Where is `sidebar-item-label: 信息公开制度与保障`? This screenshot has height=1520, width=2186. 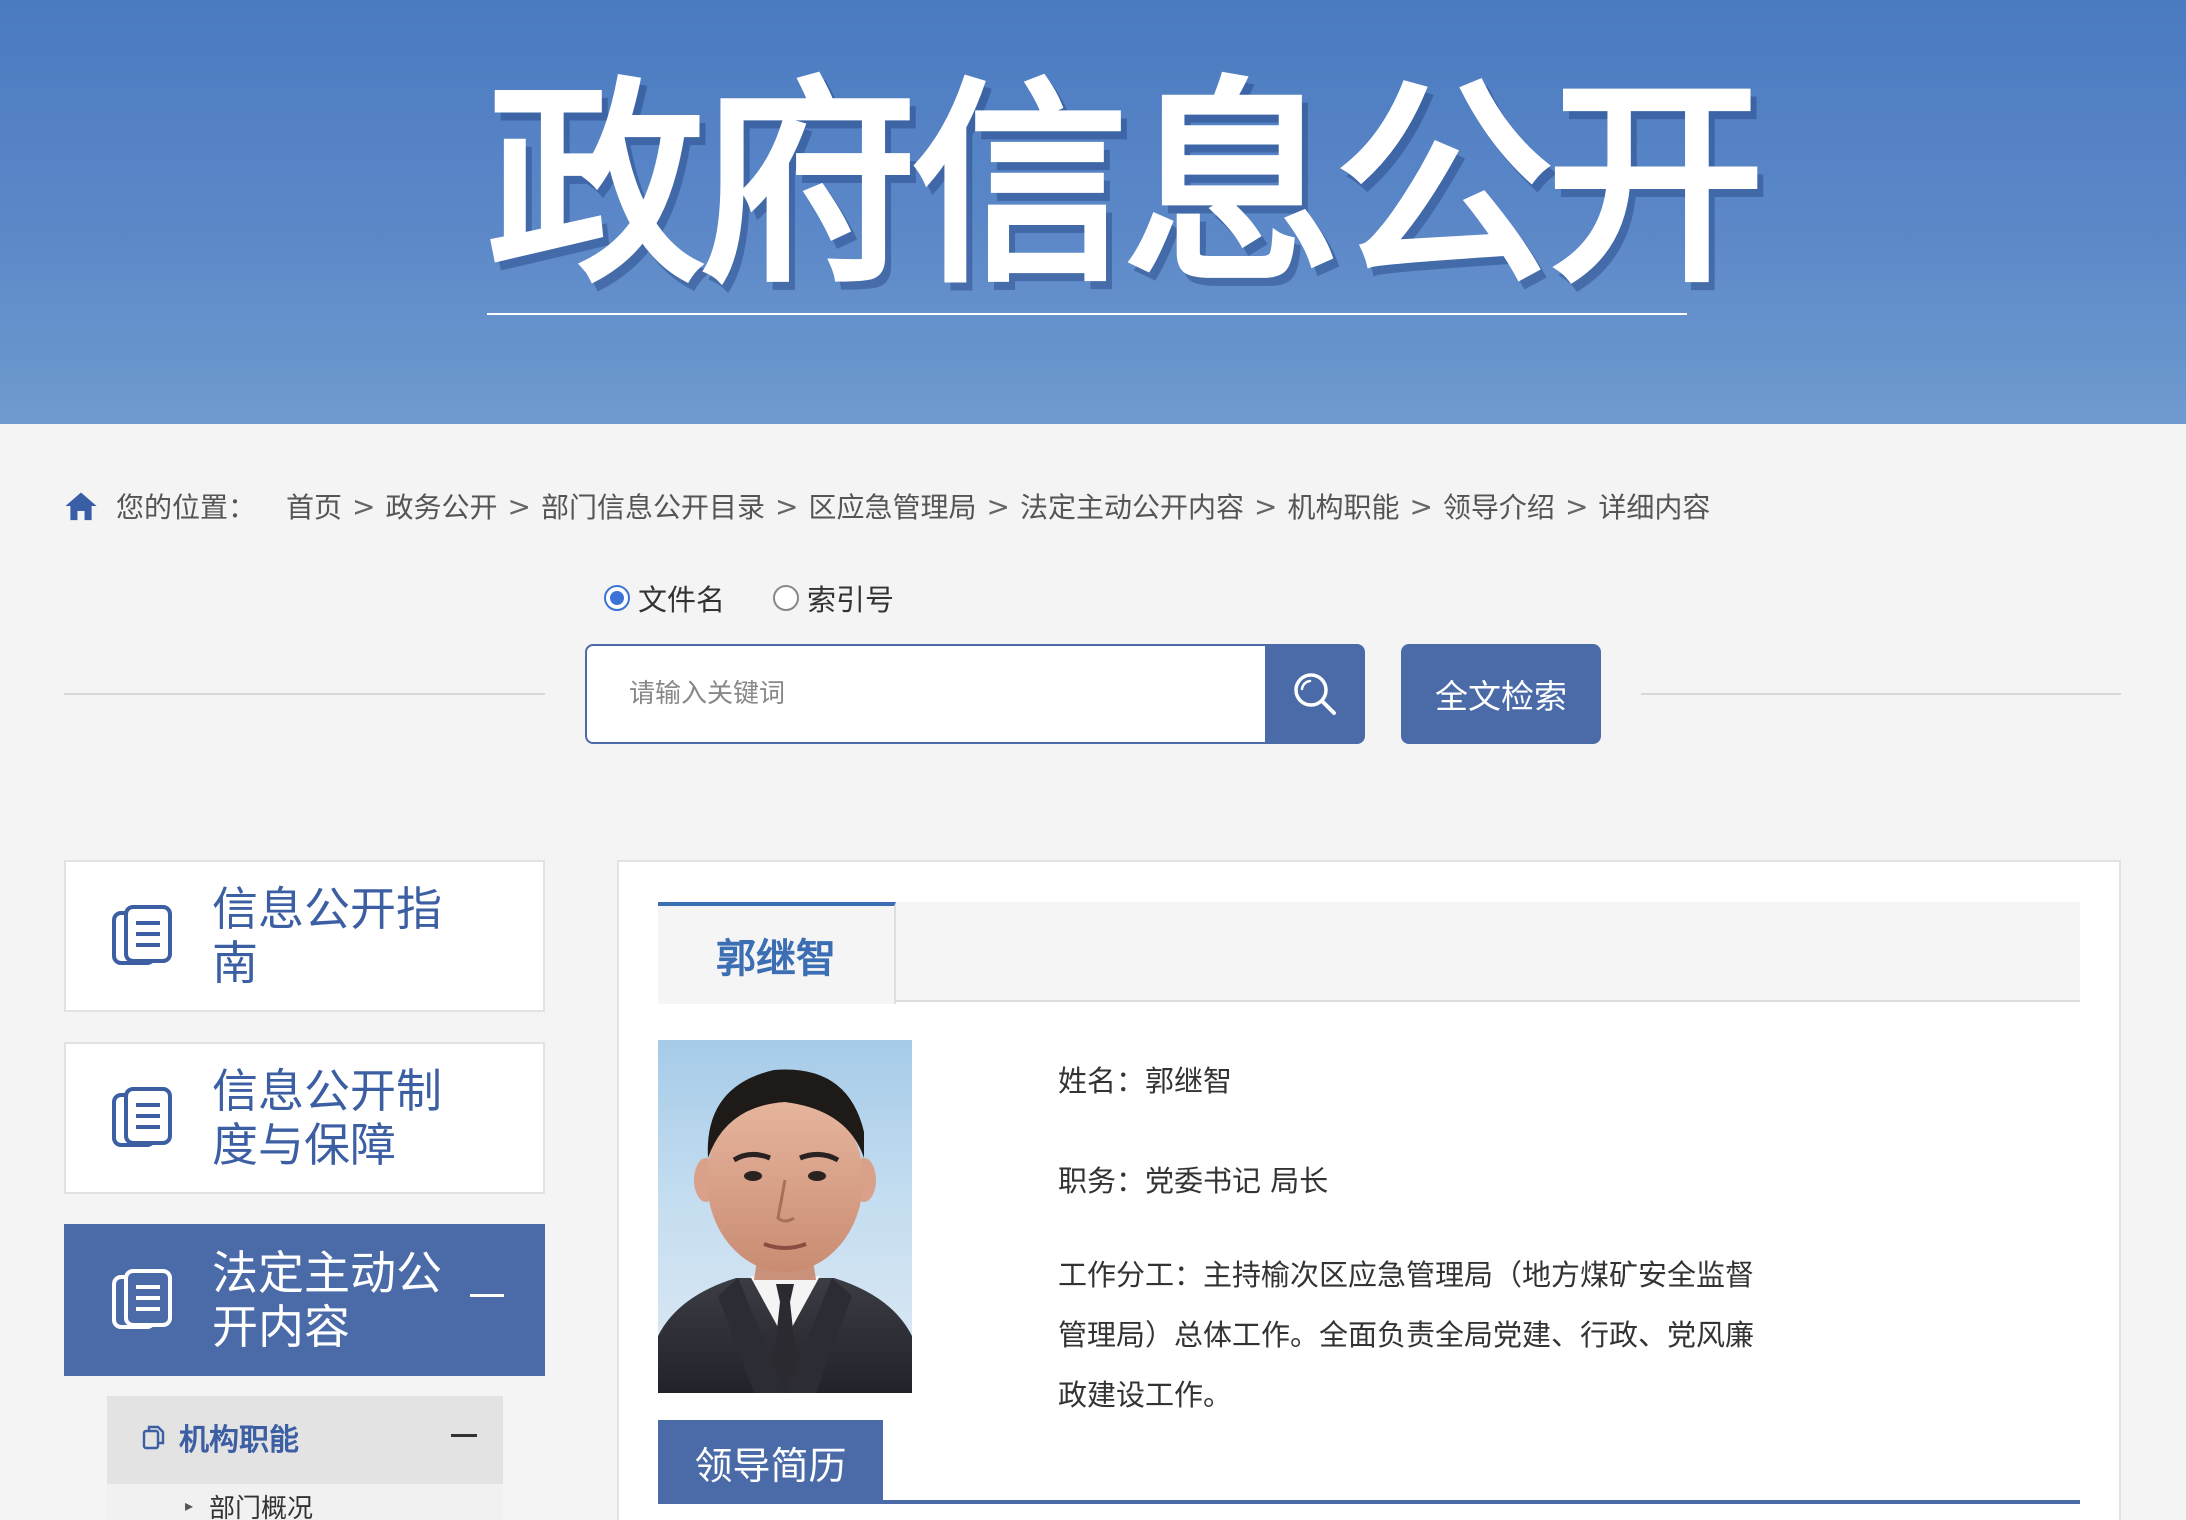 sidebar-item-label: 信息公开制度与保障 is located at coordinates (327, 1118).